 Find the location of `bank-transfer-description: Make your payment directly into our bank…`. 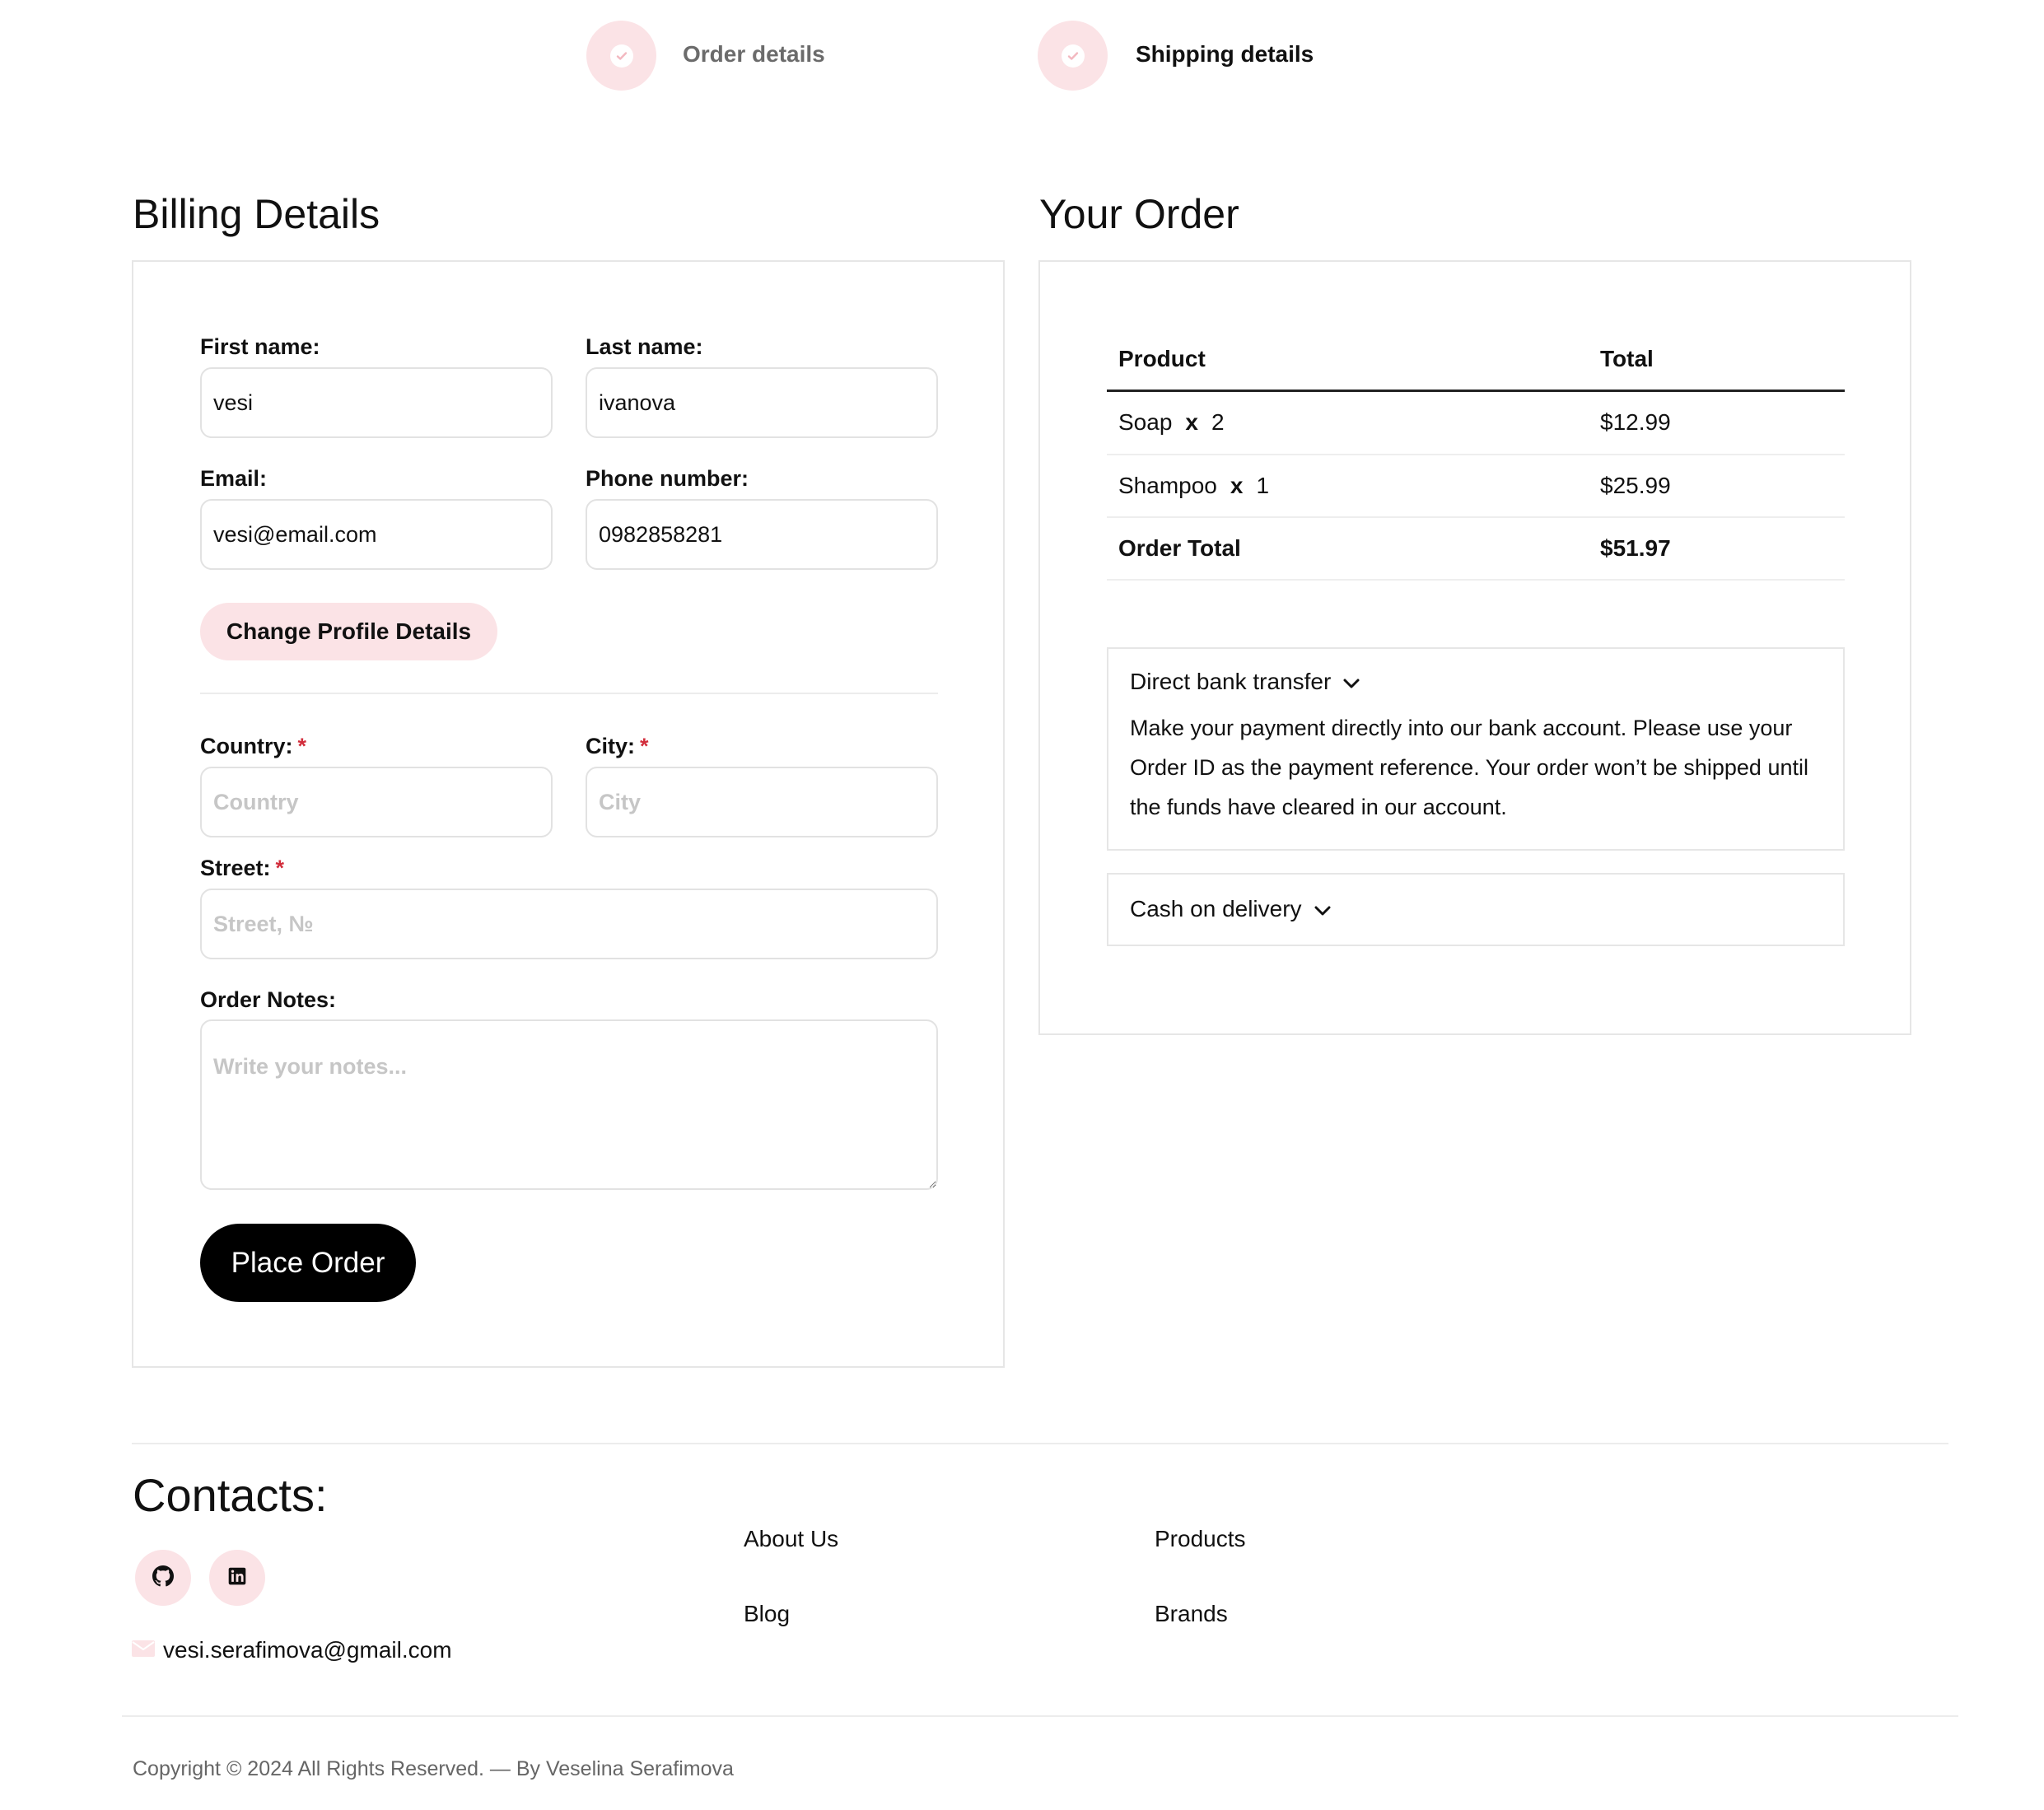

bank-transfer-description: Make your payment directly into our bank… is located at coordinates (1469, 768).